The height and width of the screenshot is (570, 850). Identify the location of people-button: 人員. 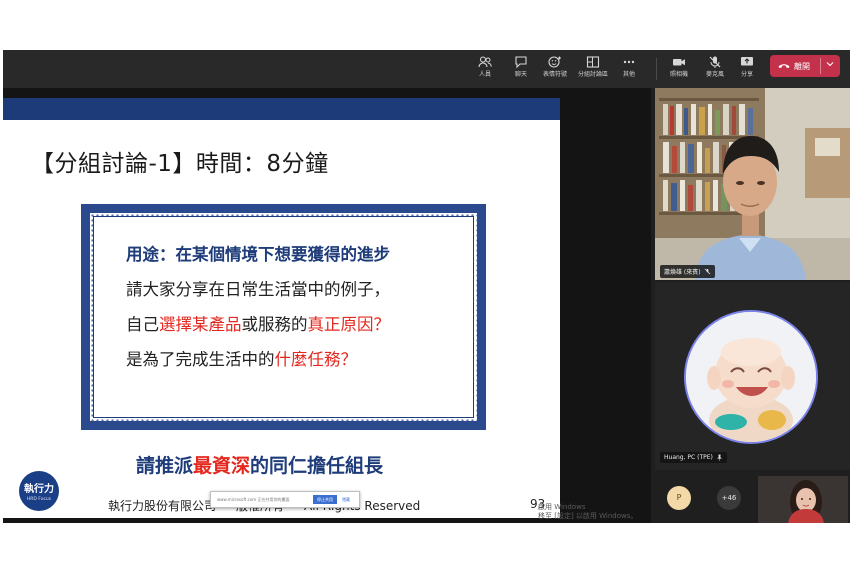
(485, 69).